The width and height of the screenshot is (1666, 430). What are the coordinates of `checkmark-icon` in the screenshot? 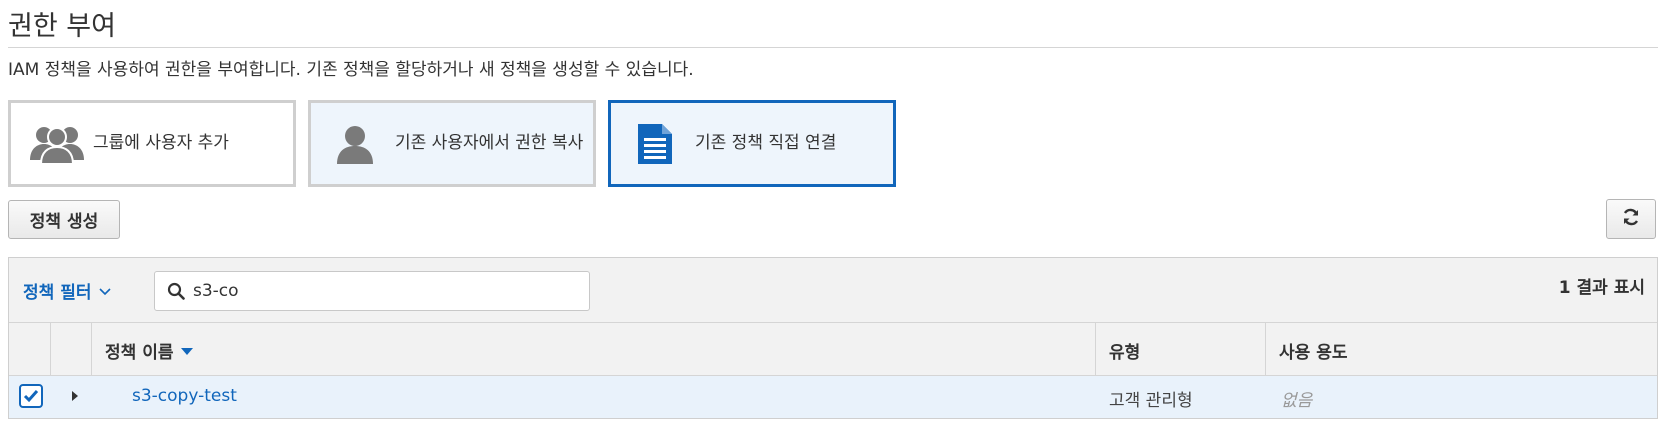 It's located at (31, 396).